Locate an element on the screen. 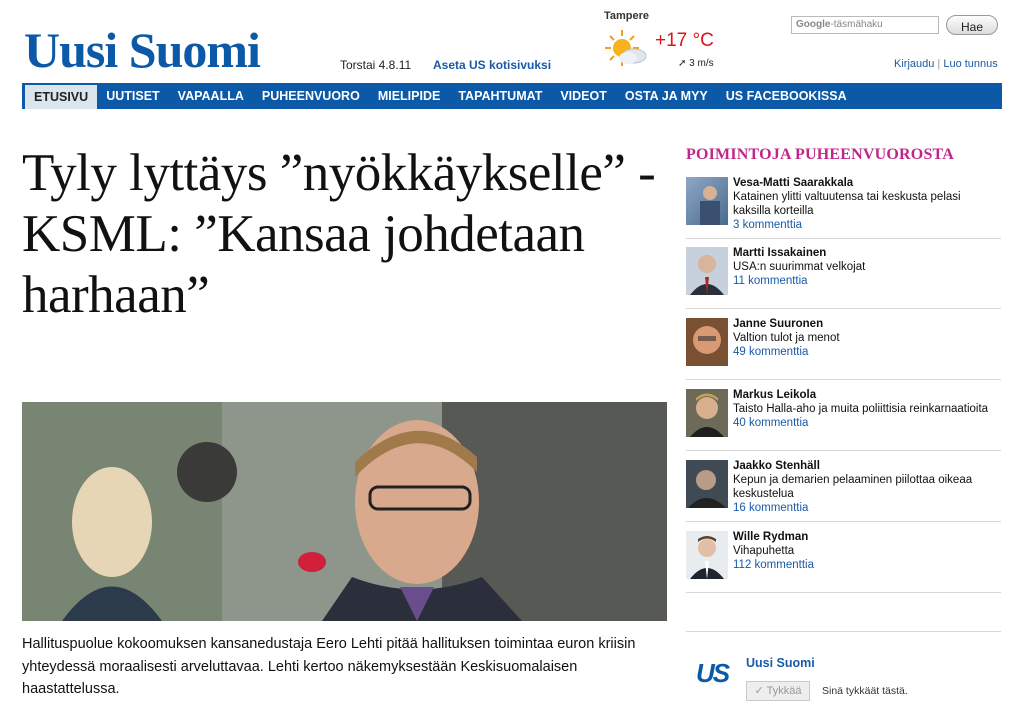 This screenshot has width=1024, height=714. post-title: USA:n suurimmat velkojat is located at coordinates (867, 267).